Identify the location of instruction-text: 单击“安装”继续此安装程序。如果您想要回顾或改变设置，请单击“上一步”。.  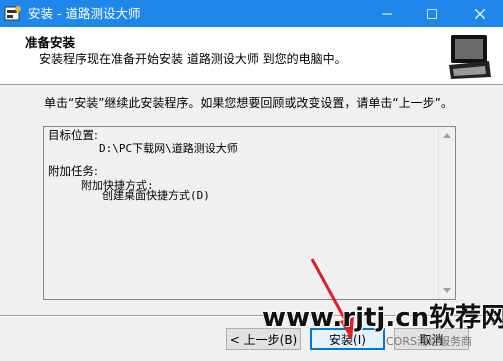
(248, 103).